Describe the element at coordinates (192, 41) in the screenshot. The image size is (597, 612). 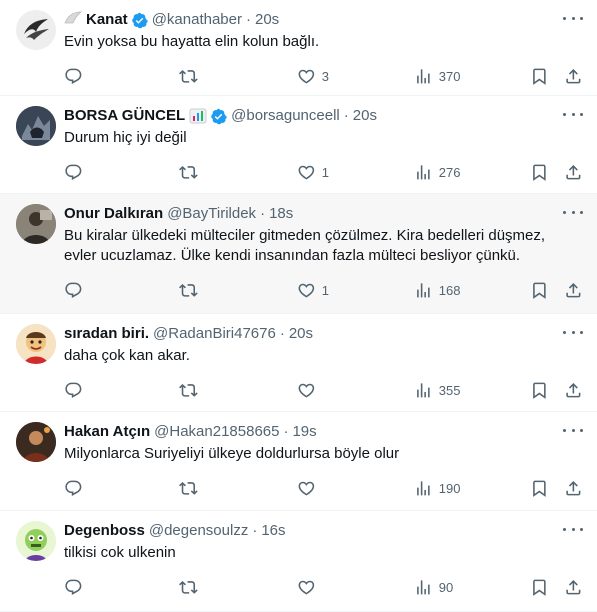
I see `tweet-text: Evin yoksa bu hayatta elin kolun bağlı.` at that location.